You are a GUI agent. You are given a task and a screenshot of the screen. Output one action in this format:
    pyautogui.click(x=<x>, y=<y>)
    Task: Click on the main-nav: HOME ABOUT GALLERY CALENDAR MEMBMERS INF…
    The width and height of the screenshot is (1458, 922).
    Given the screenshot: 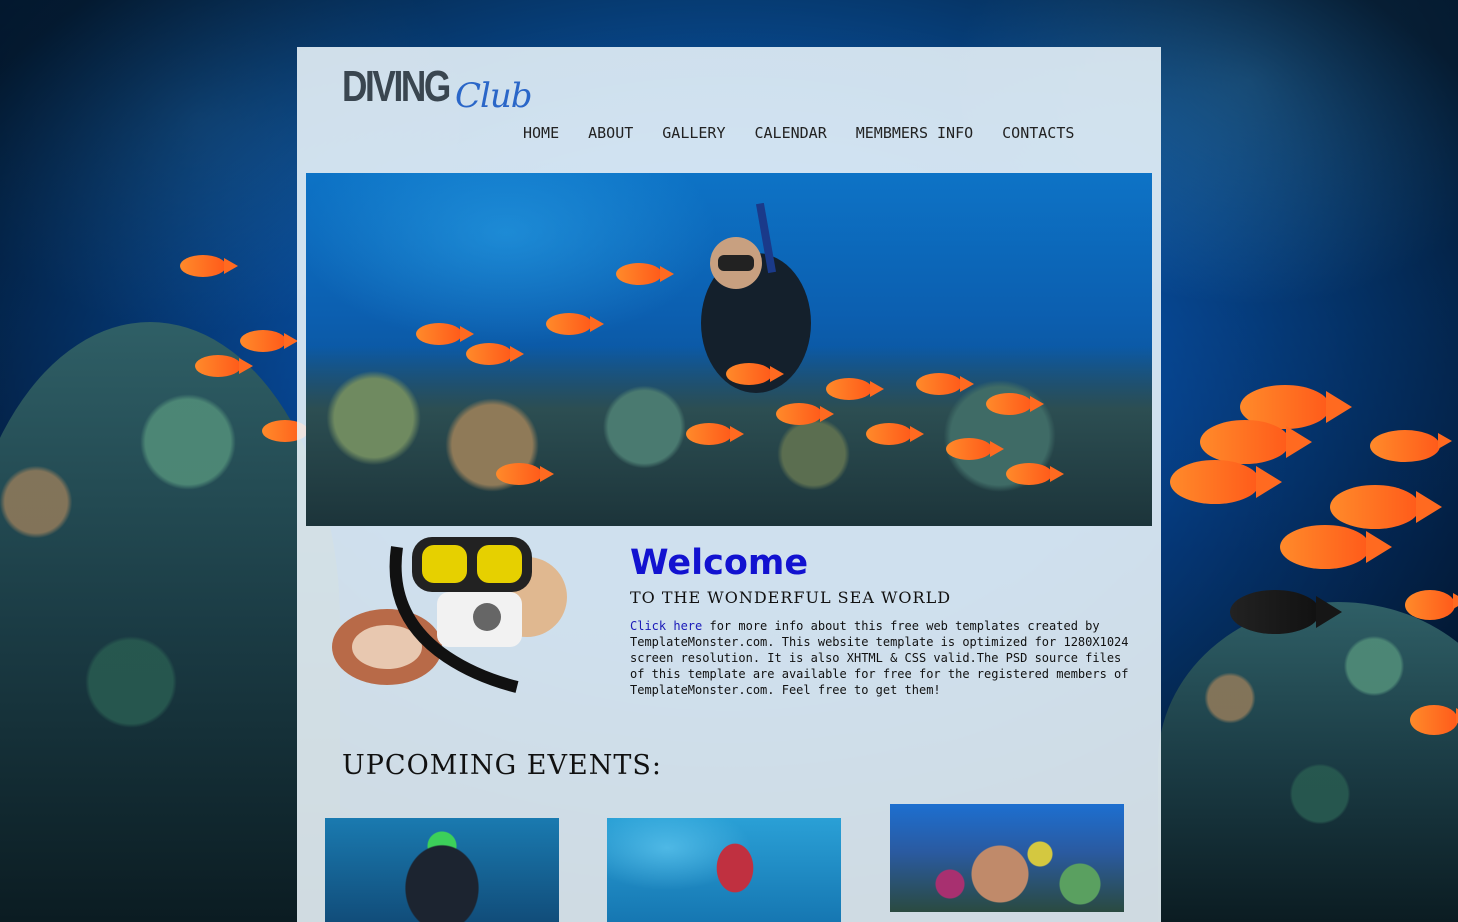 What is the action you would take?
    pyautogui.click(x=813, y=133)
    